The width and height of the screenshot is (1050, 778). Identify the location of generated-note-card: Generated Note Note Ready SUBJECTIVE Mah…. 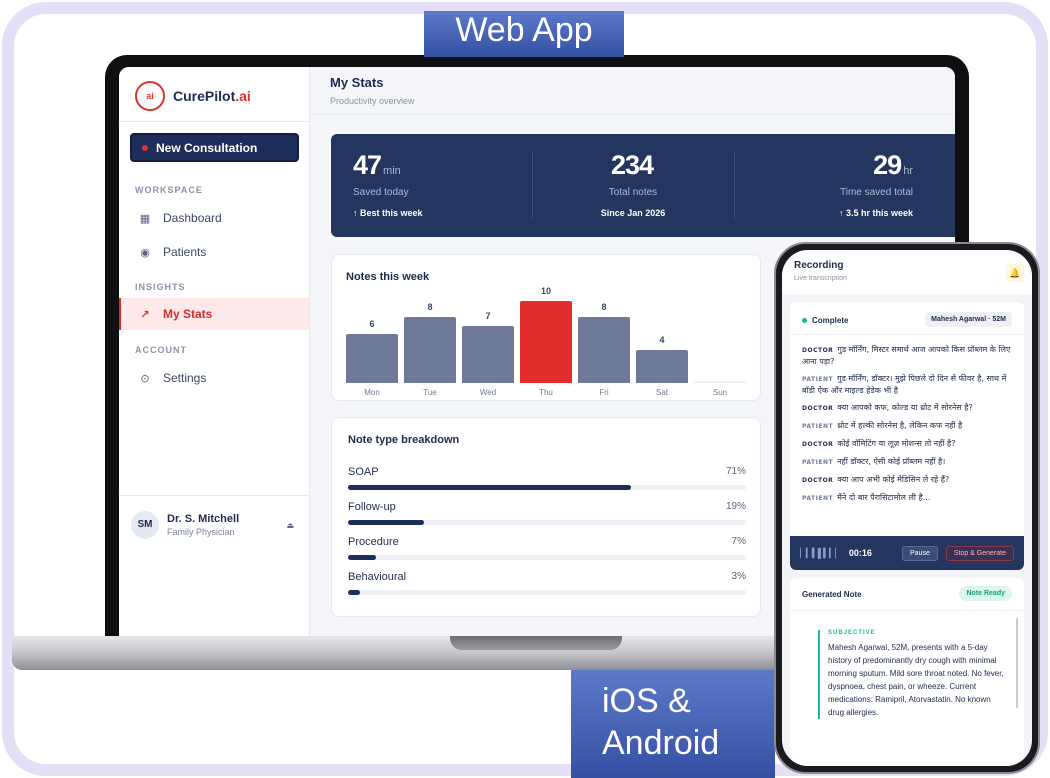
(907, 672).